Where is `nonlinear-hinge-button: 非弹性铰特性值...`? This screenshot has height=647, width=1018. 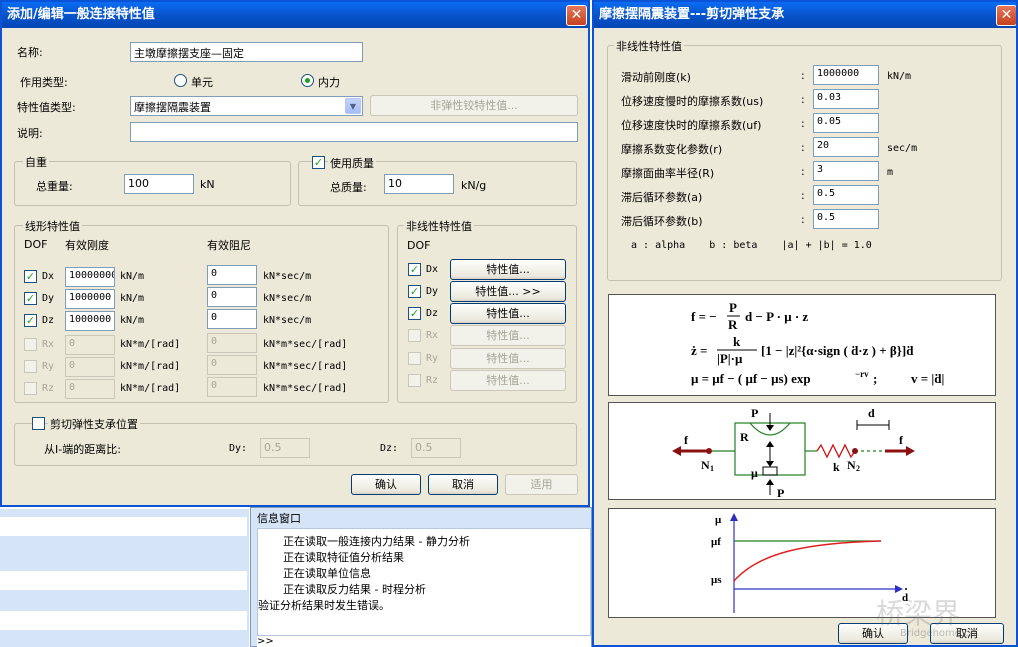 nonlinear-hinge-button: 非弹性铰特性值... is located at coordinates (474, 105).